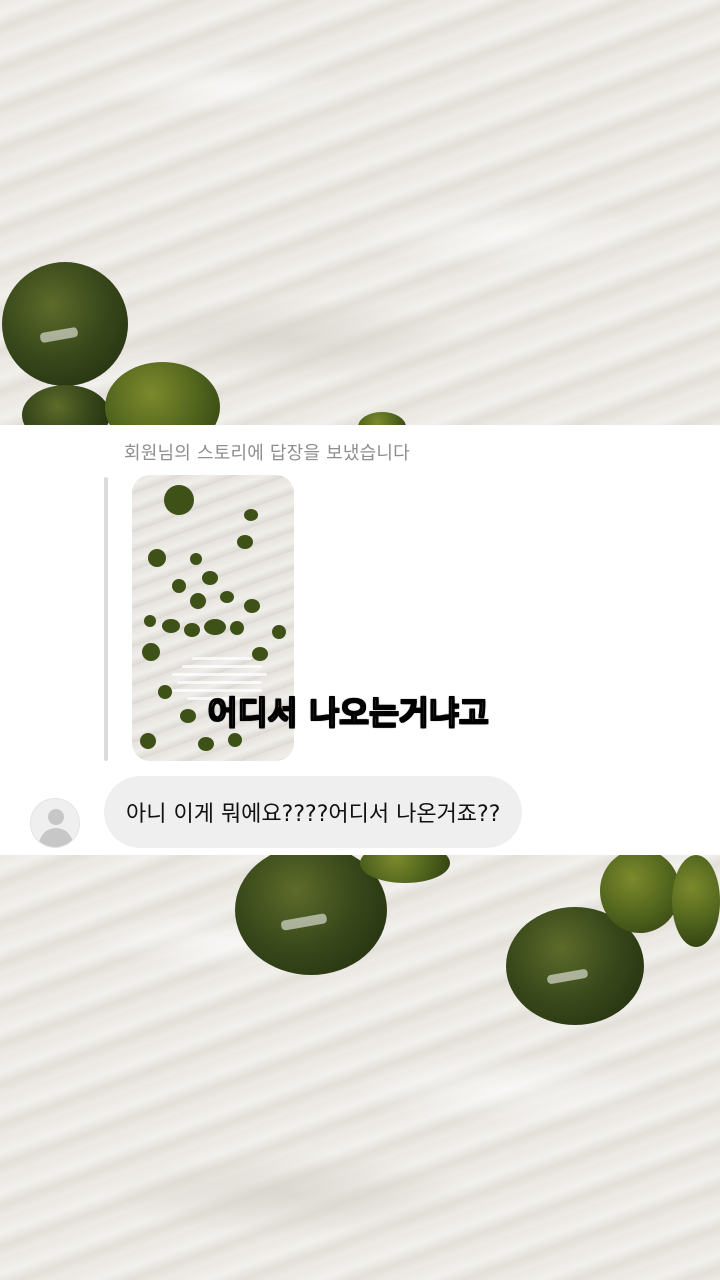 This screenshot has height=1280, width=720. I want to click on default-avatar-icon, so click(55, 823).